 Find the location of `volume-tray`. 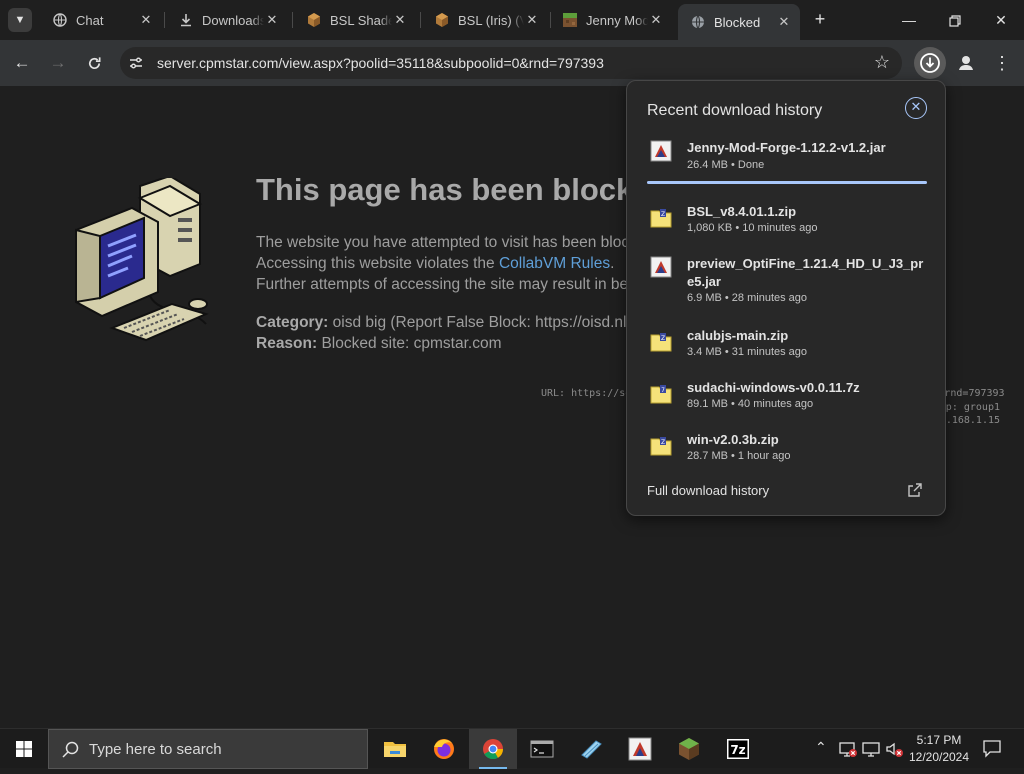

volume-tray is located at coordinates (894, 749).